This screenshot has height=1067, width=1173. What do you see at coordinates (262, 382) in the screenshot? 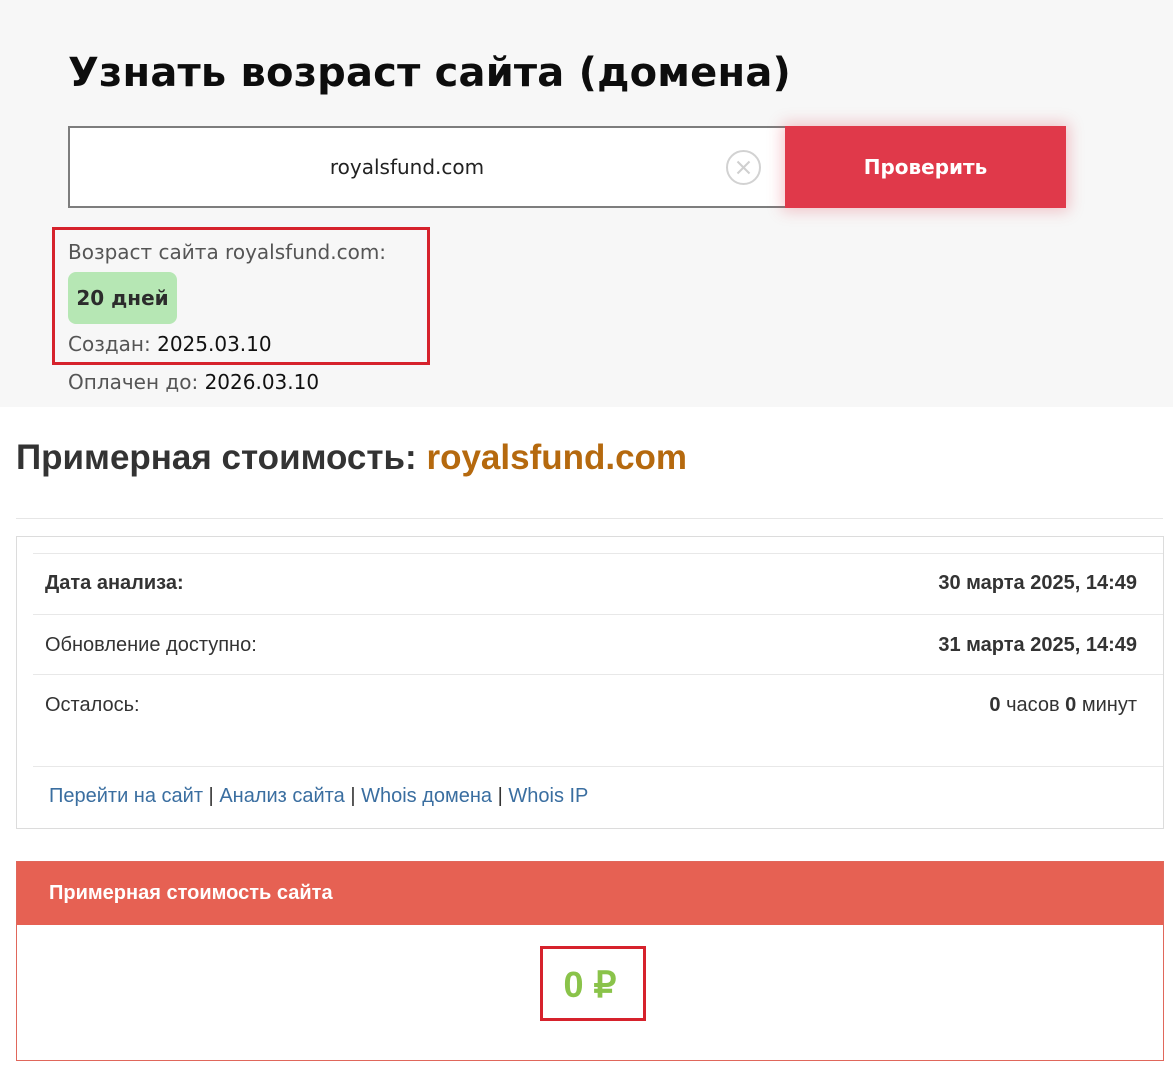
I see `paid-value: 2026.03.10` at bounding box center [262, 382].